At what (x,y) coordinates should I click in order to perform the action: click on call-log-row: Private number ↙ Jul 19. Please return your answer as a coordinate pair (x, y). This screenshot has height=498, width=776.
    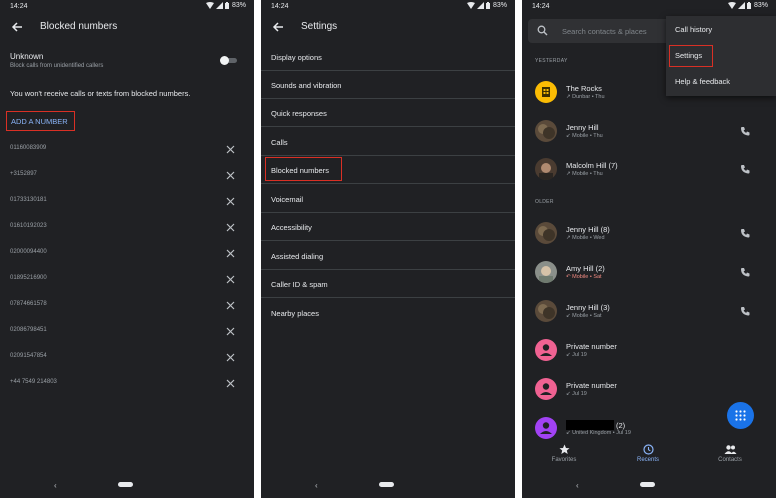
    Looking at the image, I should click on (649, 350).